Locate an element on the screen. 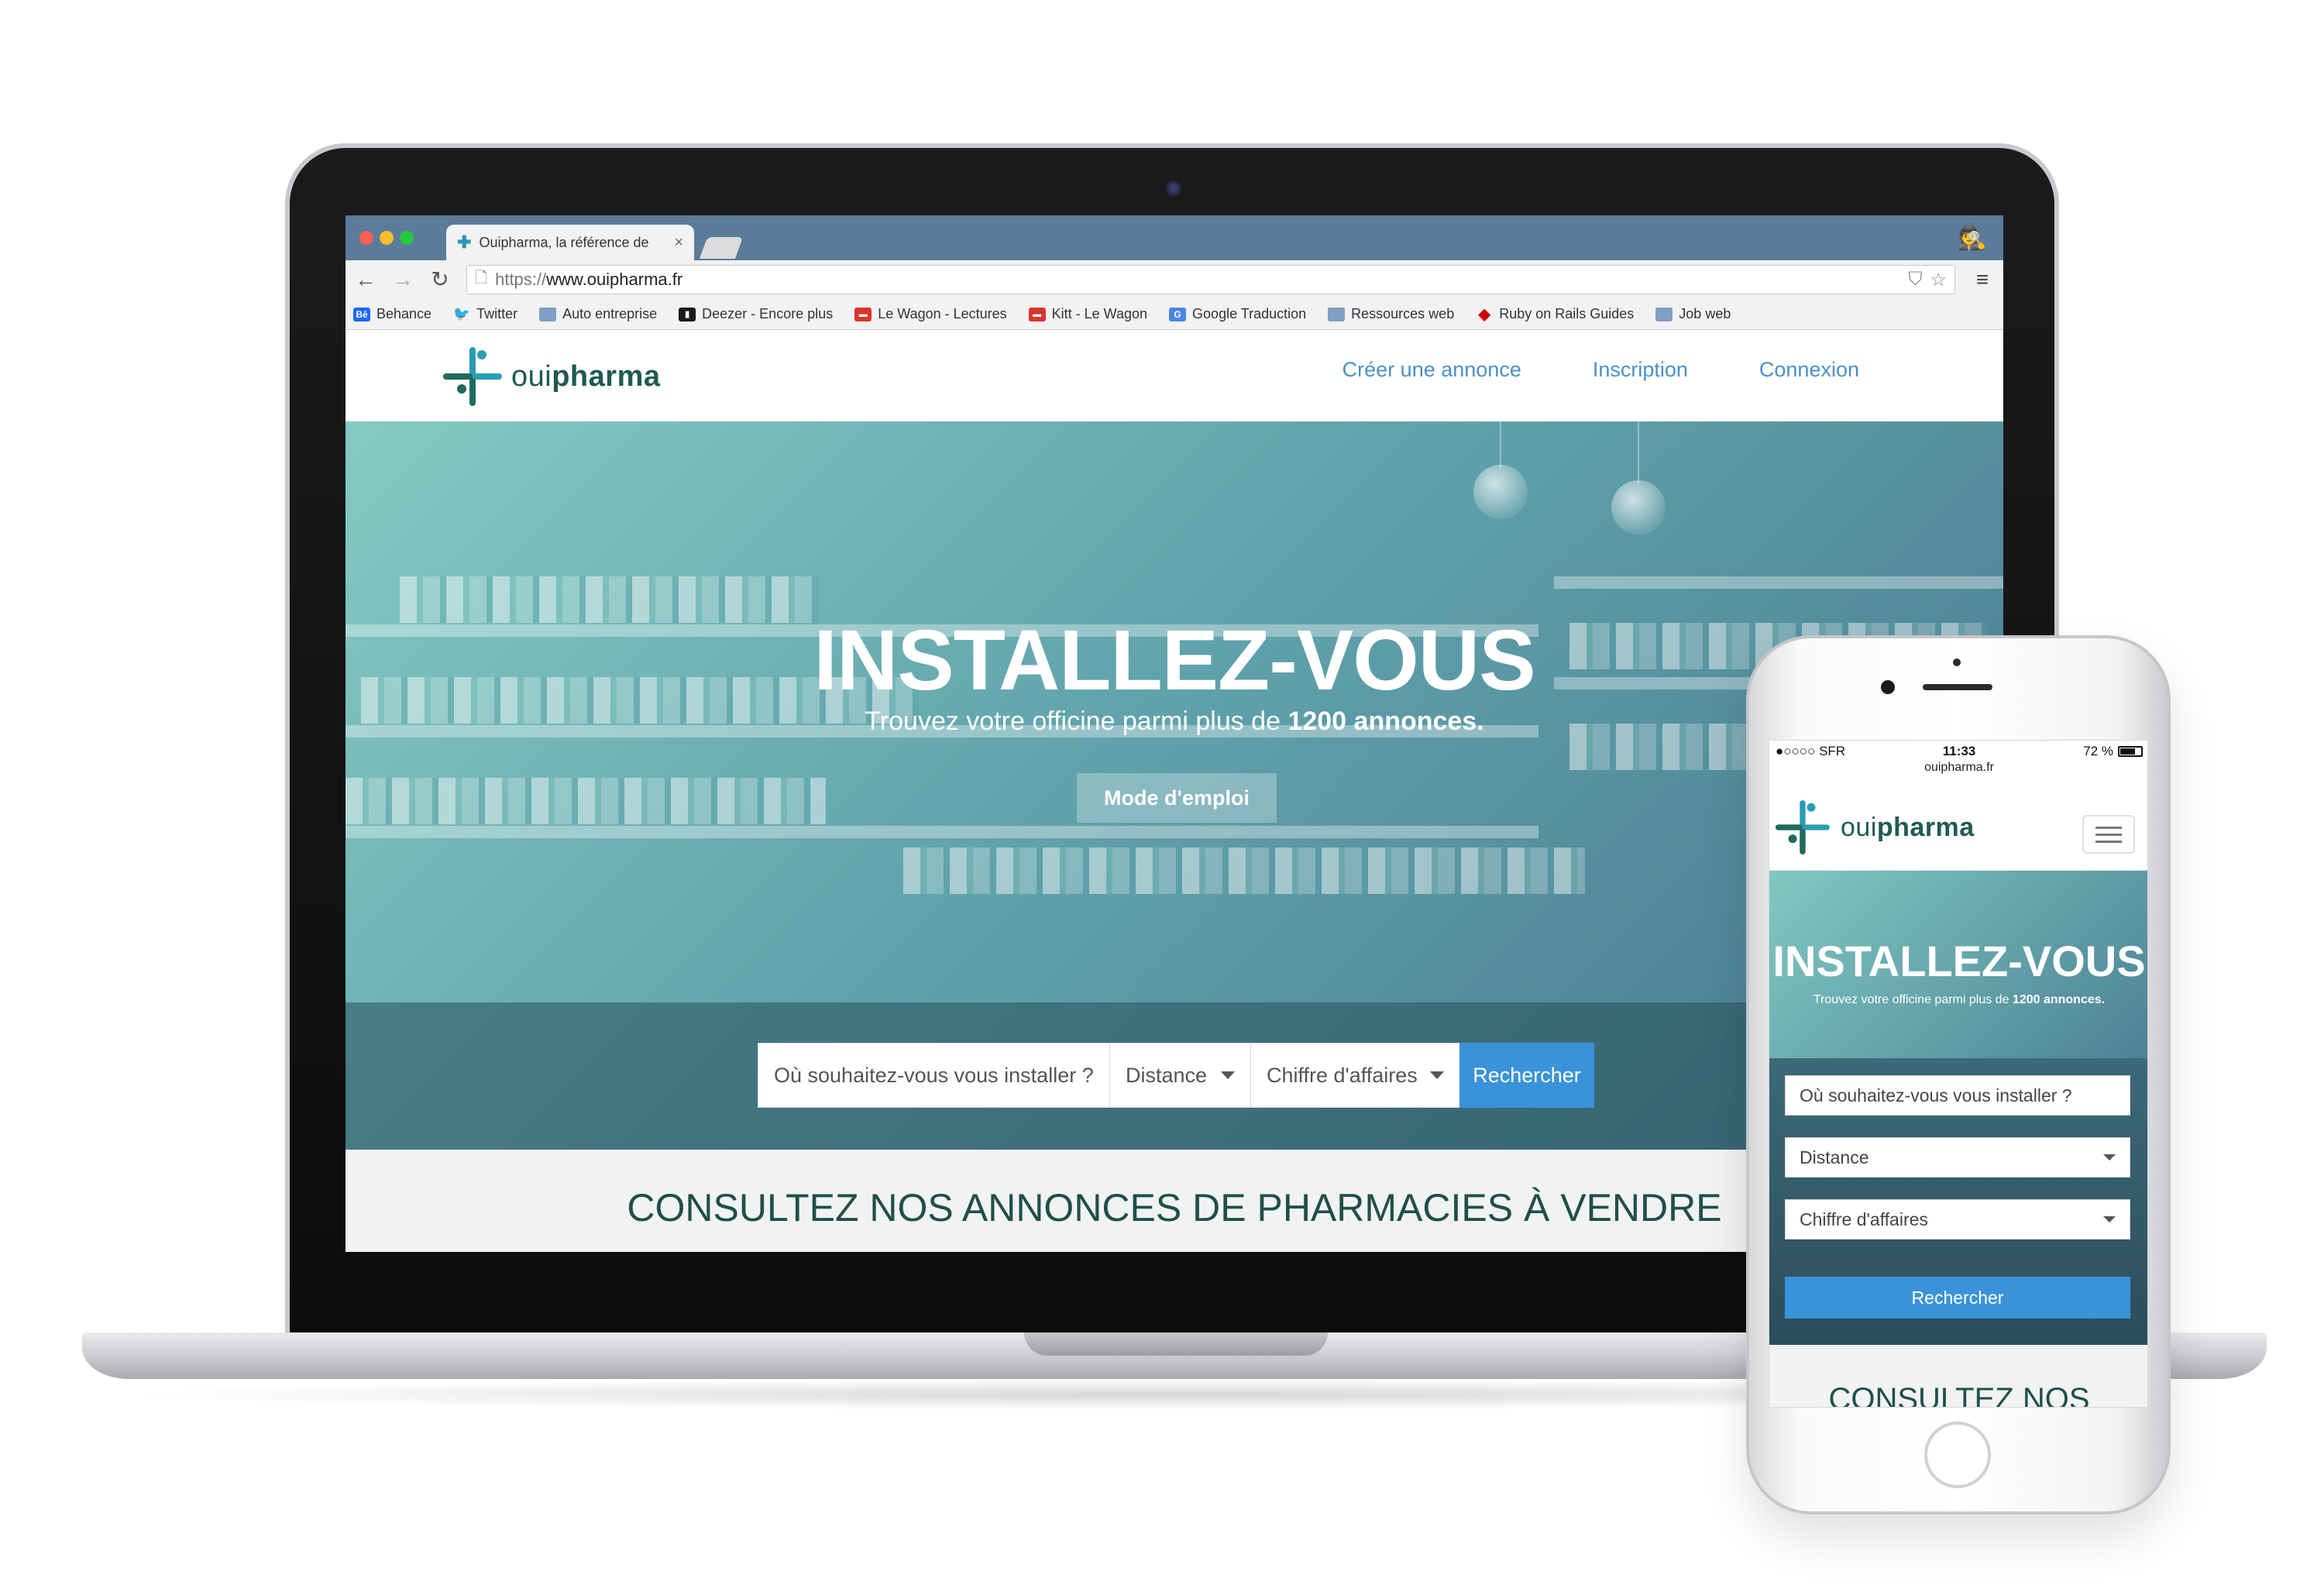 This screenshot has width=2324, height=1592. phone-site-header: ouipharma is located at coordinates (1958, 826).